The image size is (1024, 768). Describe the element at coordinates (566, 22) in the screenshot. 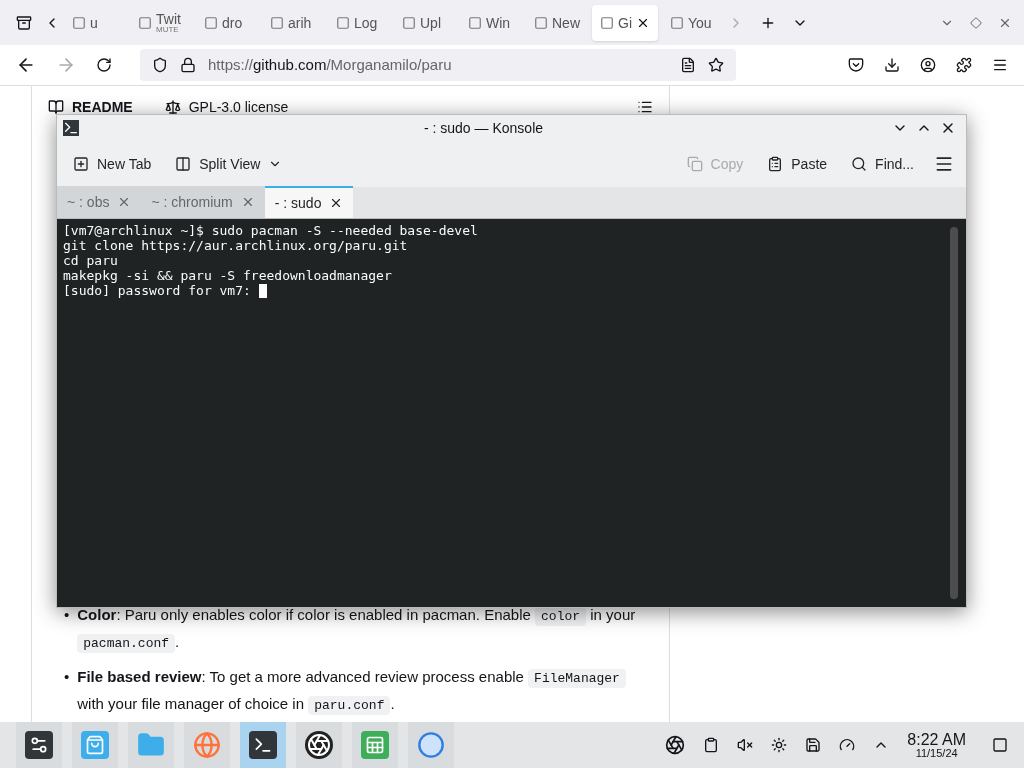

I see `tab-title: New` at that location.